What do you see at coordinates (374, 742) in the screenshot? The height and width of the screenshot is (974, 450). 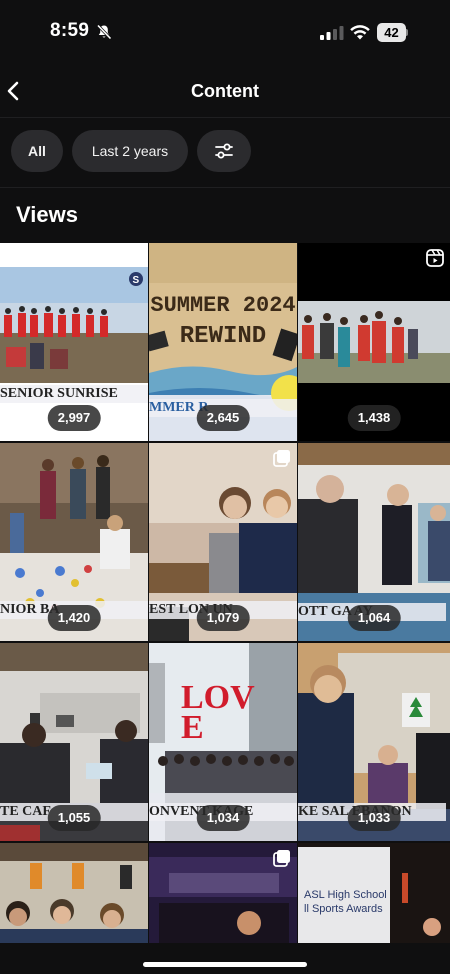 I see `content-tile: KE SAL EBANON 1,033` at bounding box center [374, 742].